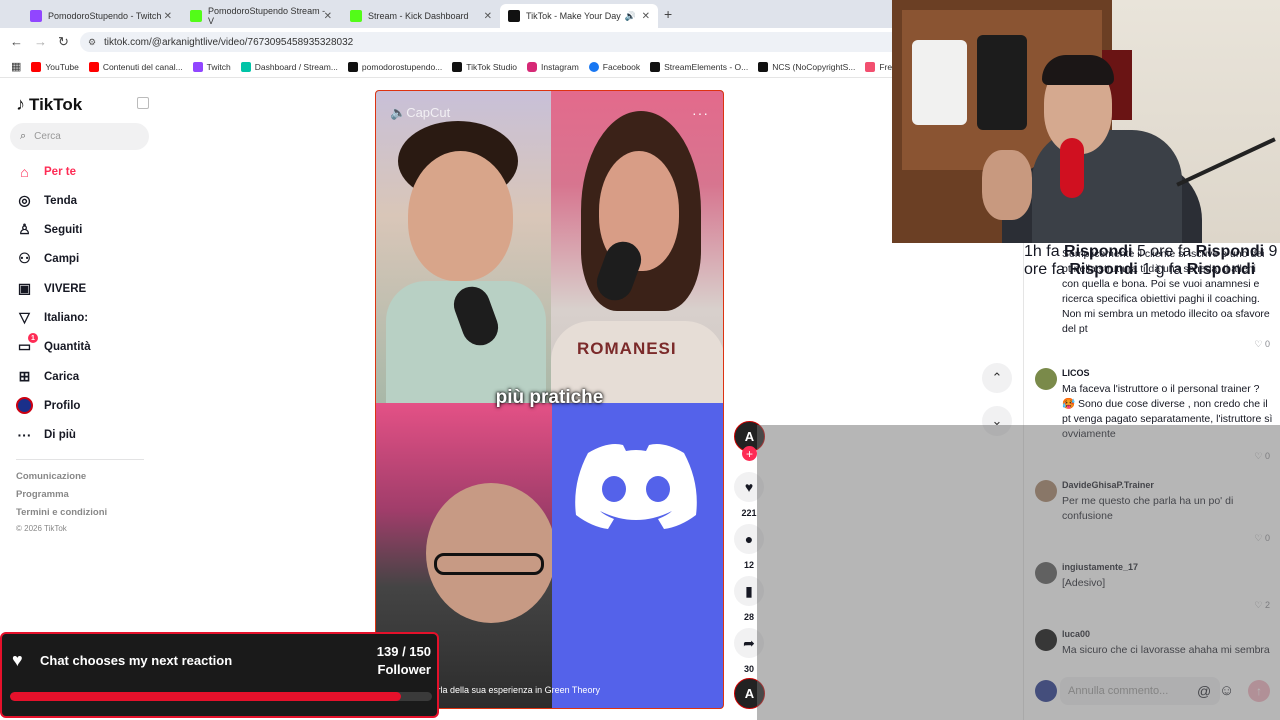 This screenshot has width=1280, height=720. Describe the element at coordinates (1168, 567) in the screenshot. I see `comment-username: ingiustamente_17` at that location.